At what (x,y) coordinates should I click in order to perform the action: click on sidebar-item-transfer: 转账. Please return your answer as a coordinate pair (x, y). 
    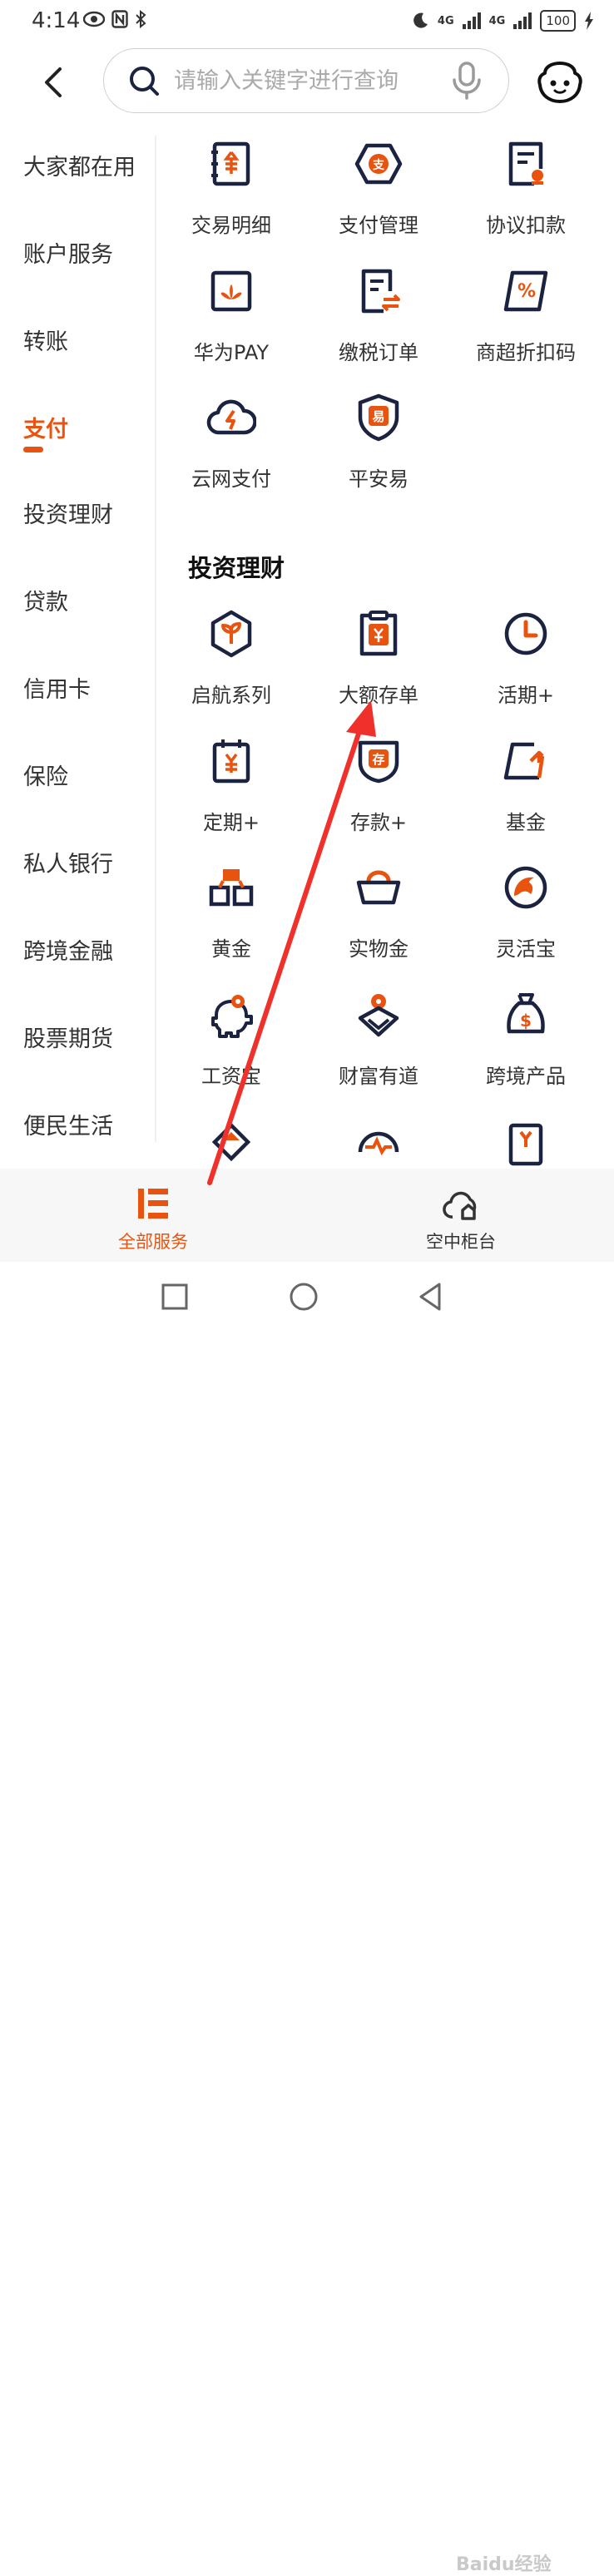
    Looking at the image, I should click on (45, 340).